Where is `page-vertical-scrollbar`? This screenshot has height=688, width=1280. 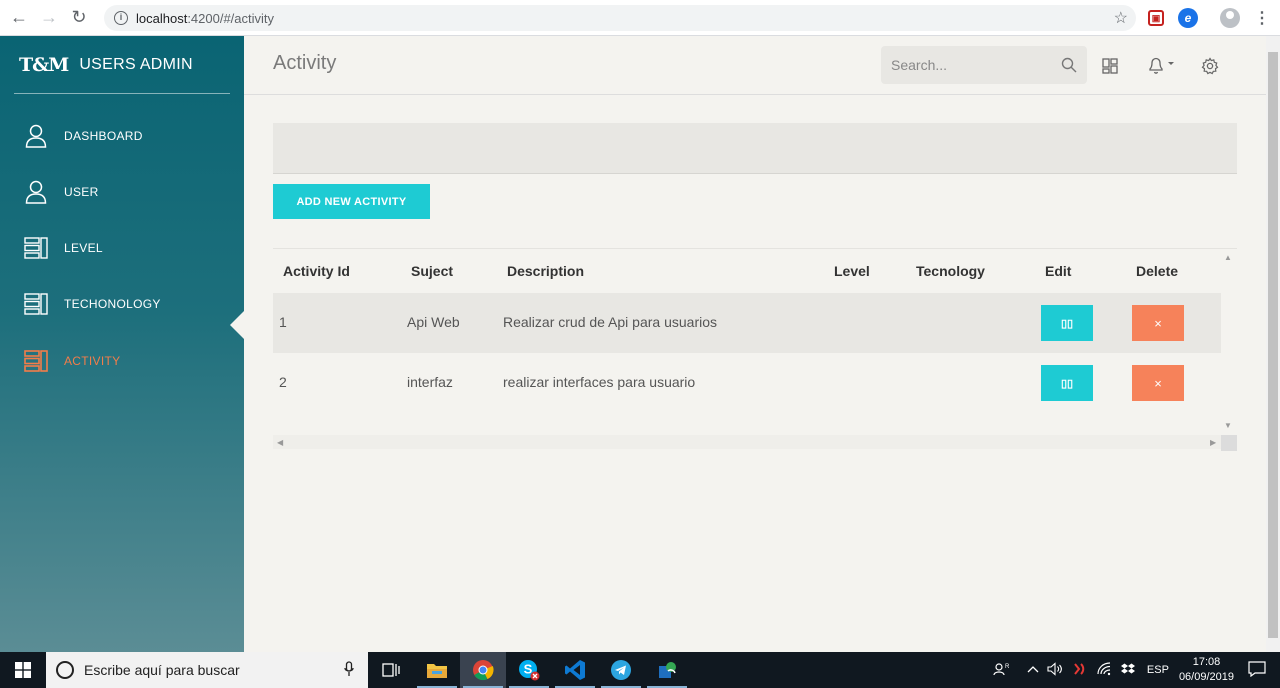 page-vertical-scrollbar is located at coordinates (1273, 344).